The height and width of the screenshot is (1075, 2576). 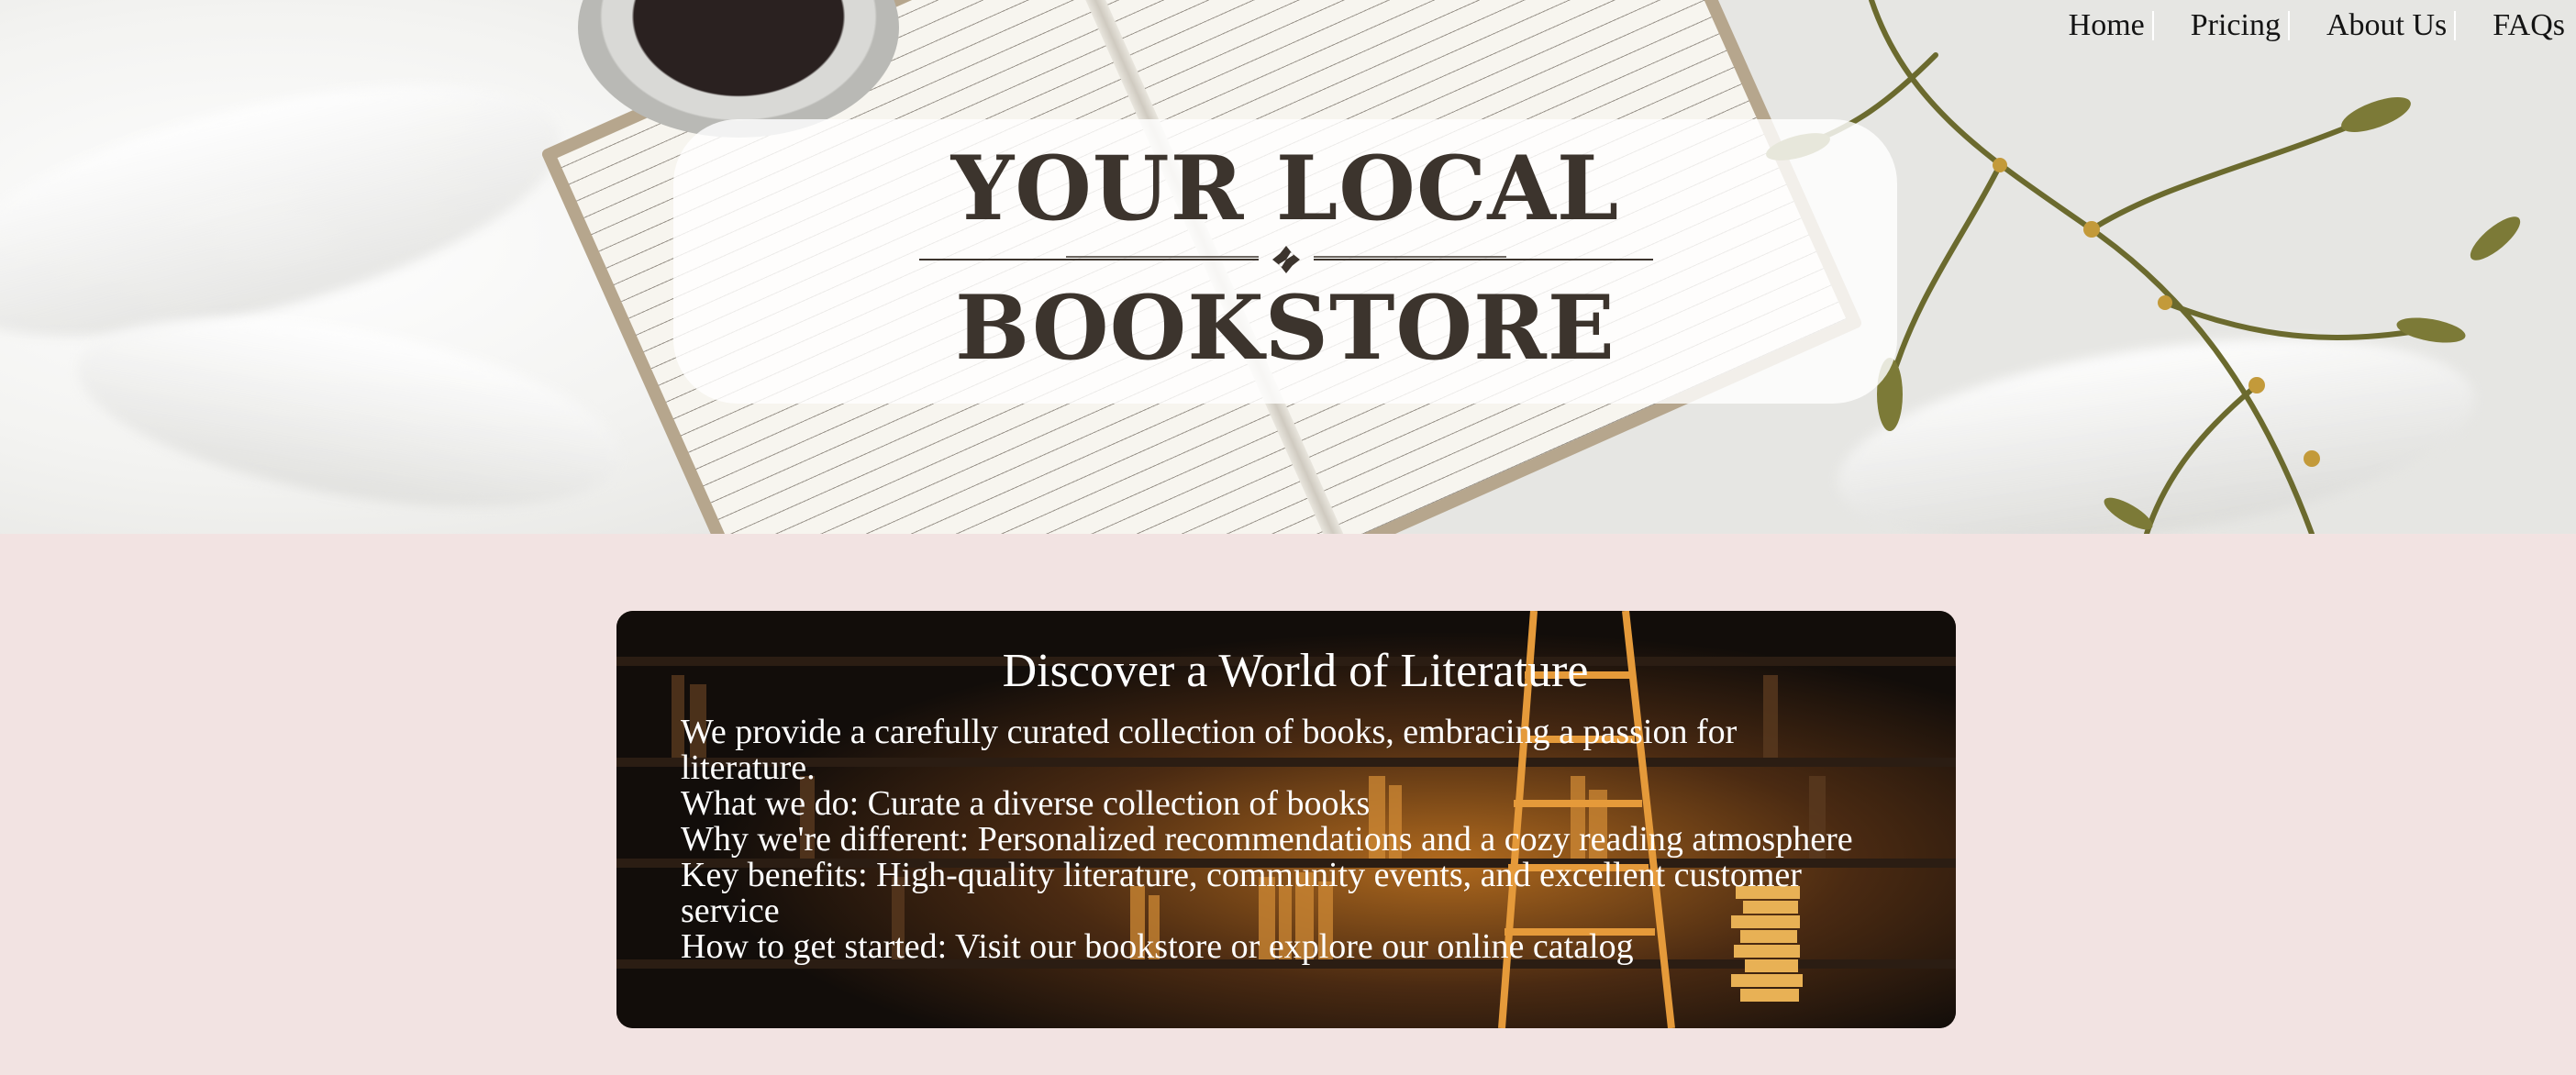 What do you see at coordinates (2235, 26) in the screenshot?
I see `nav-link-pricing: Pricing` at bounding box center [2235, 26].